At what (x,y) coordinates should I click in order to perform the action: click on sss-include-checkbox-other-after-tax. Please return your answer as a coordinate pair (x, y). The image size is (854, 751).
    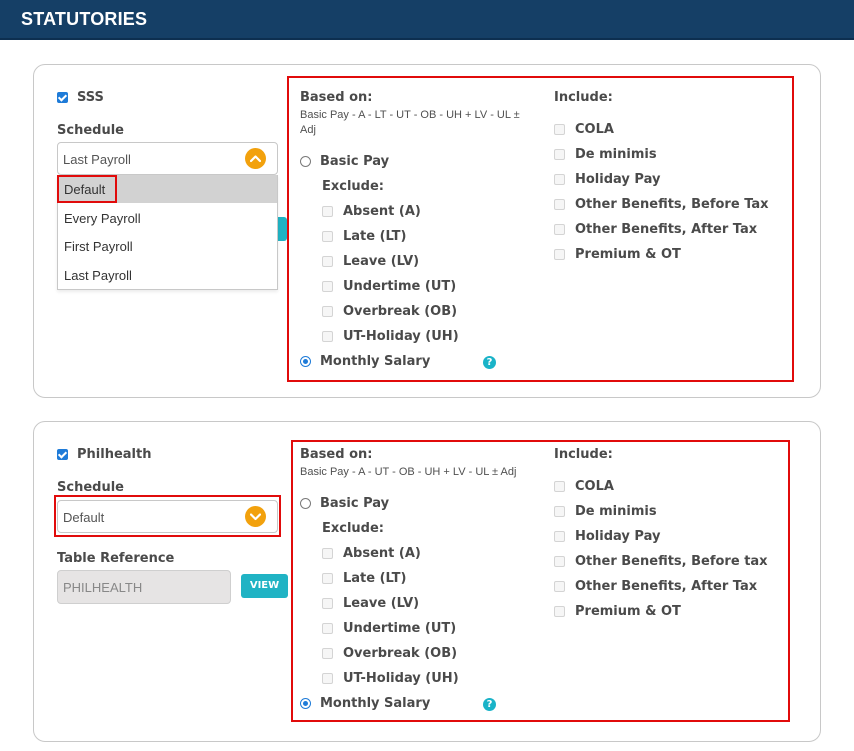
    Looking at the image, I should click on (559, 229).